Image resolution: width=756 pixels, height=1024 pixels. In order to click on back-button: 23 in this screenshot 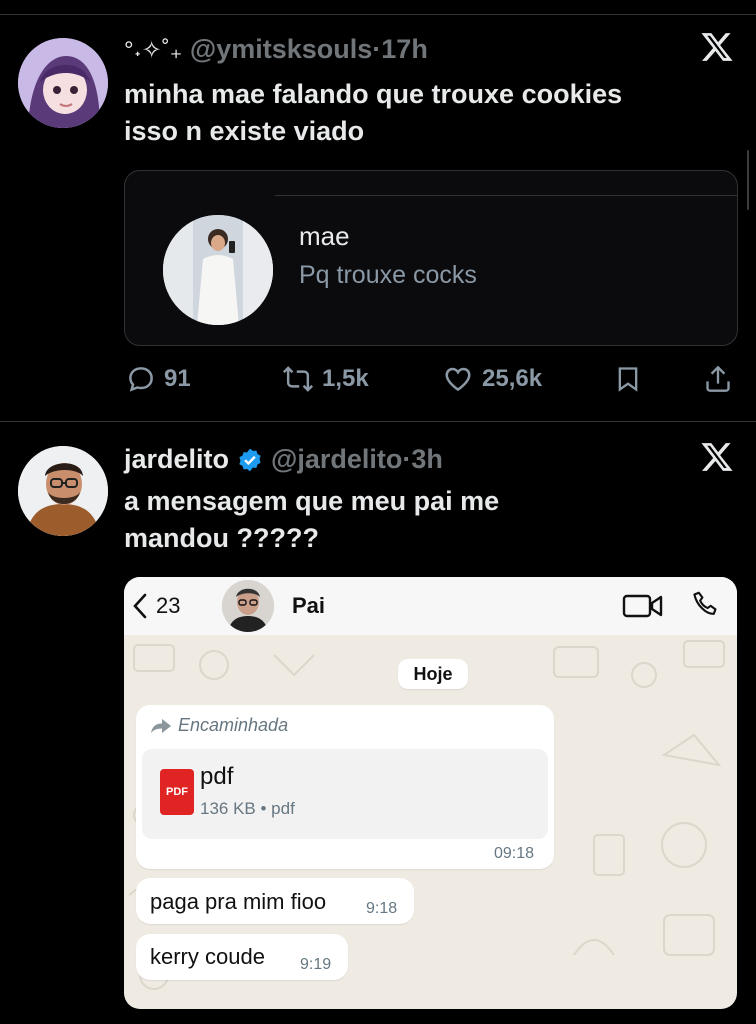, I will do `click(156, 606)`.